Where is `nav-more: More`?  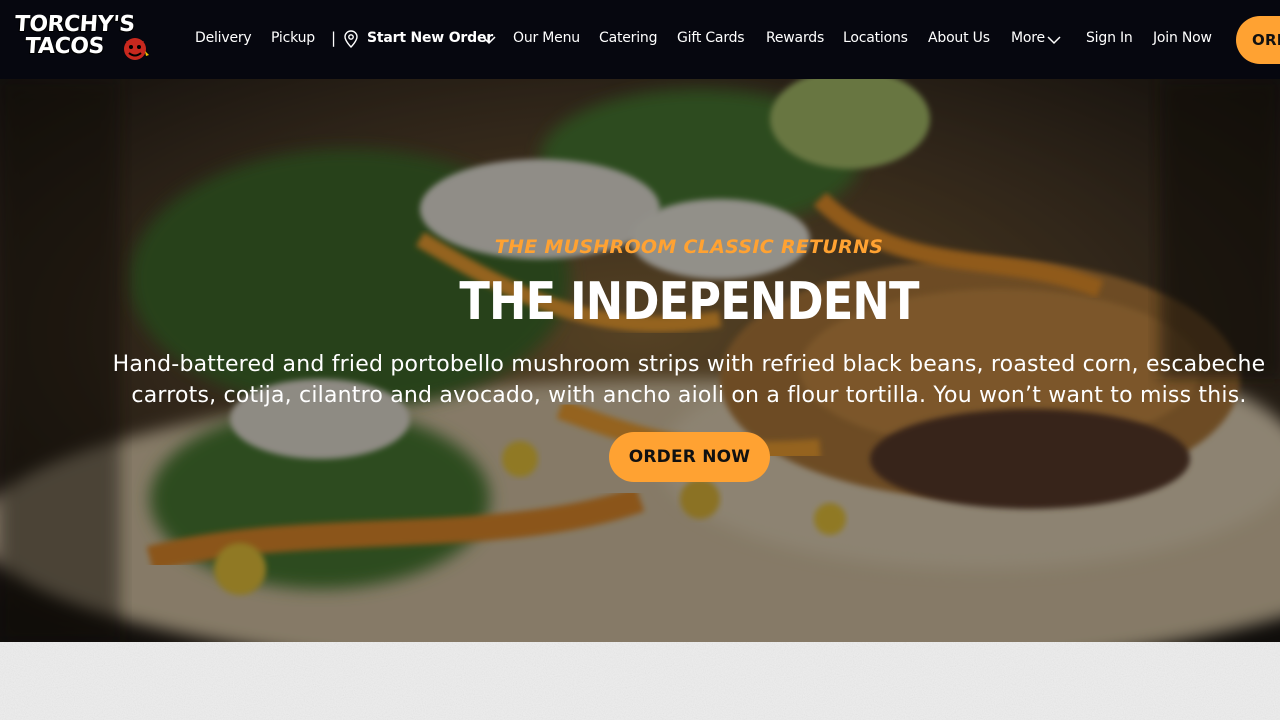
nav-more: More is located at coordinates (1028, 40).